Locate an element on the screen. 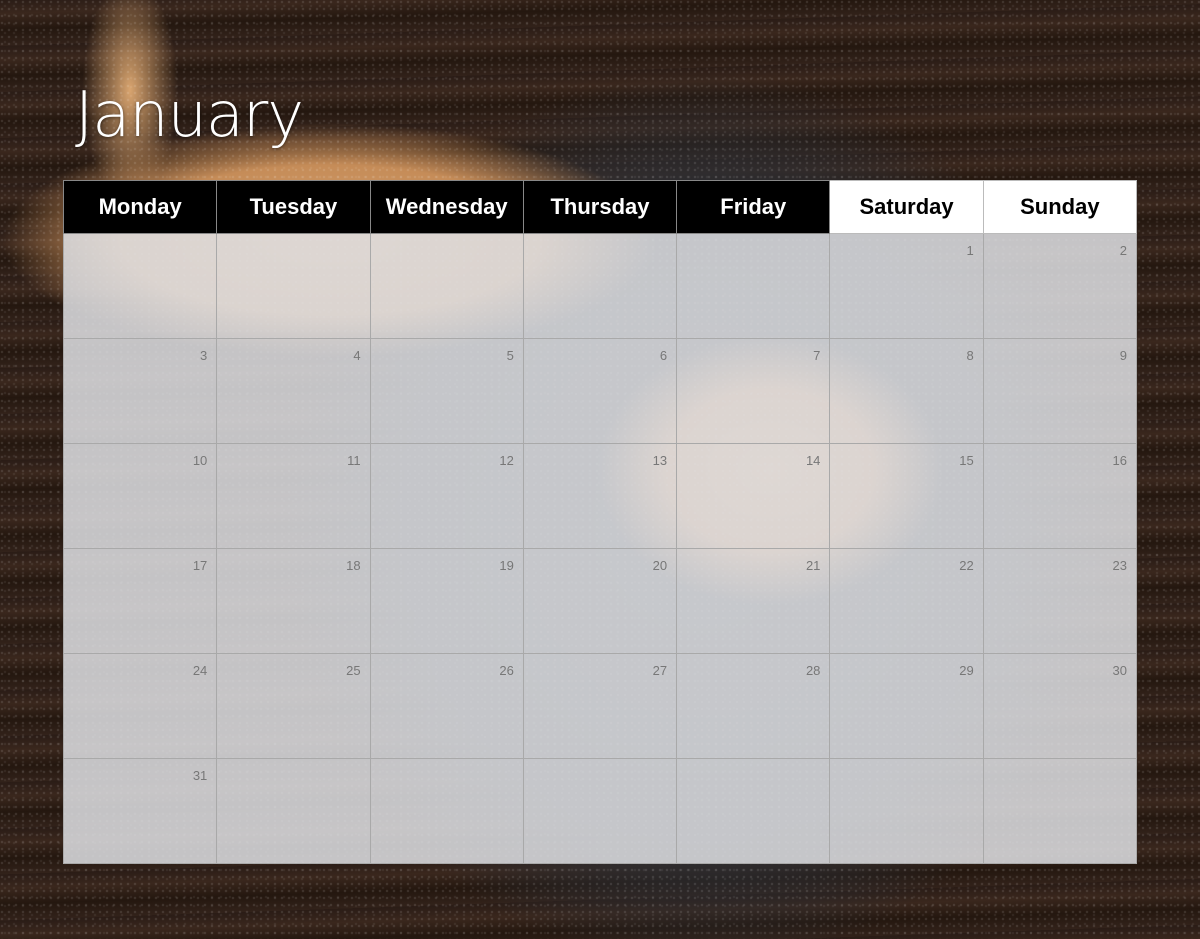 The width and height of the screenshot is (1200, 939). day-number: 20 is located at coordinates (660, 565).